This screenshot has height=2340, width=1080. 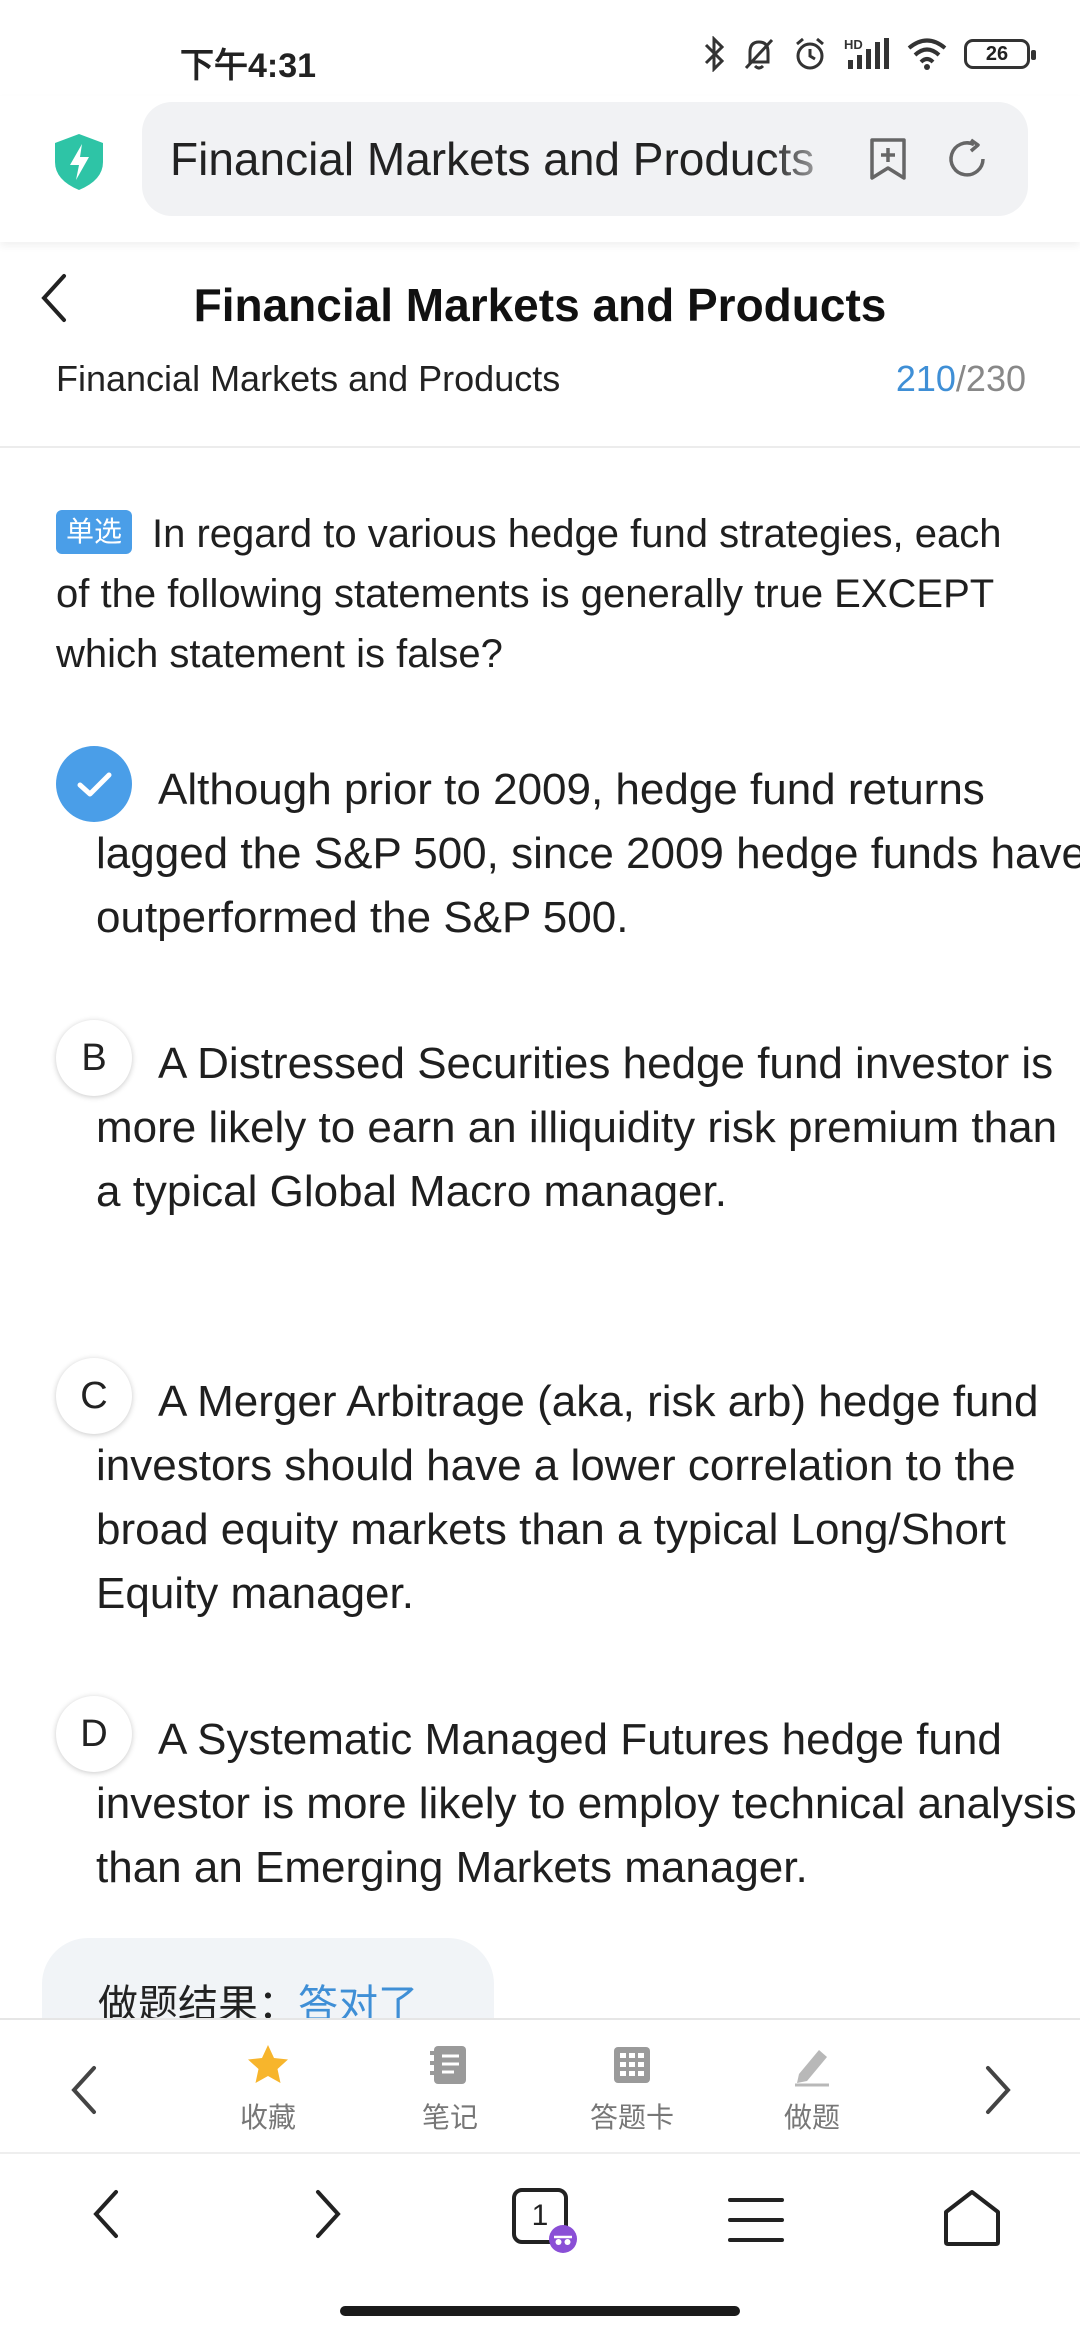 What do you see at coordinates (972, 2217) in the screenshot?
I see `home-icon` at bounding box center [972, 2217].